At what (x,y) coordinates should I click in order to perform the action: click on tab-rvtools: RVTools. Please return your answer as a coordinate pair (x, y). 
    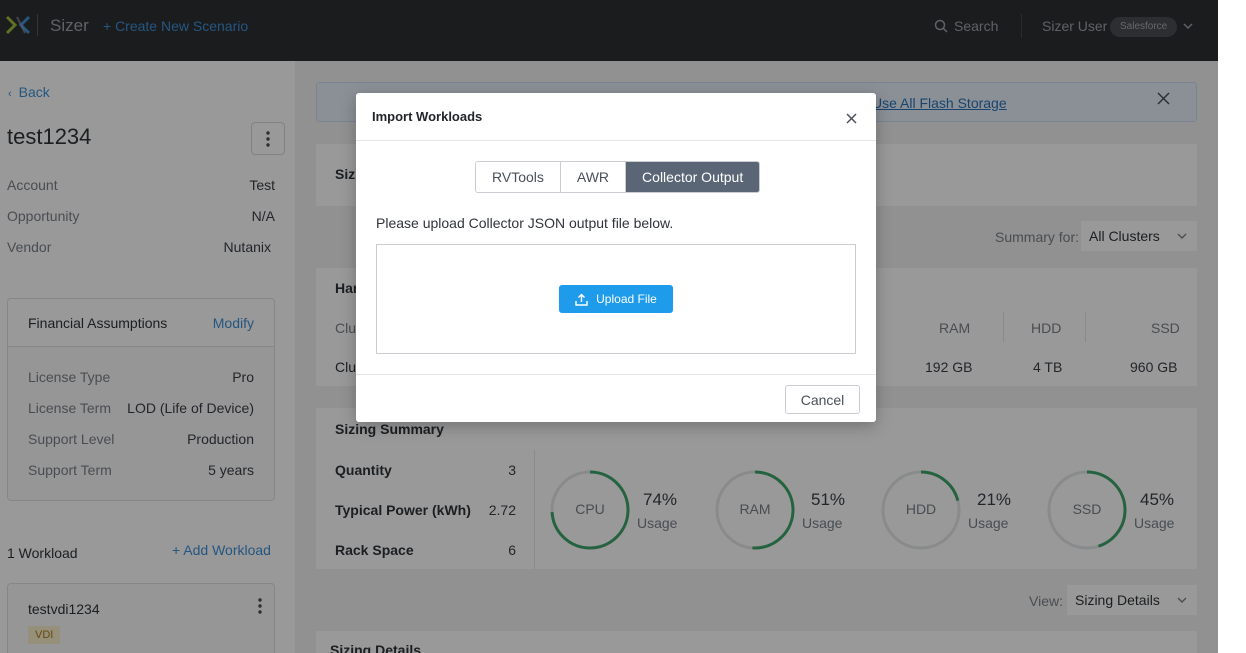
    Looking at the image, I should click on (518, 177).